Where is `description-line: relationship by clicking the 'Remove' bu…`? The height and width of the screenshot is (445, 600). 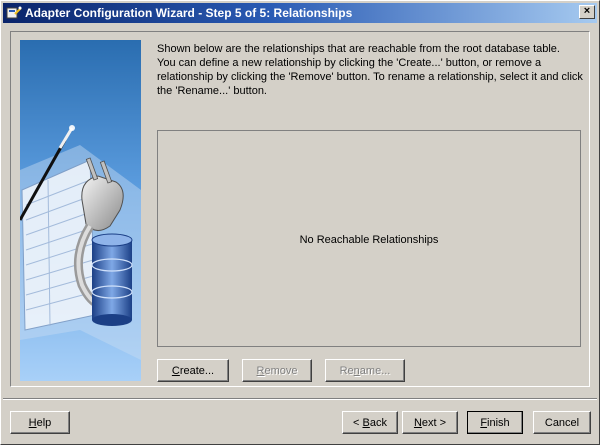 description-line: relationship by clicking the 'Remove' bu… is located at coordinates (370, 77).